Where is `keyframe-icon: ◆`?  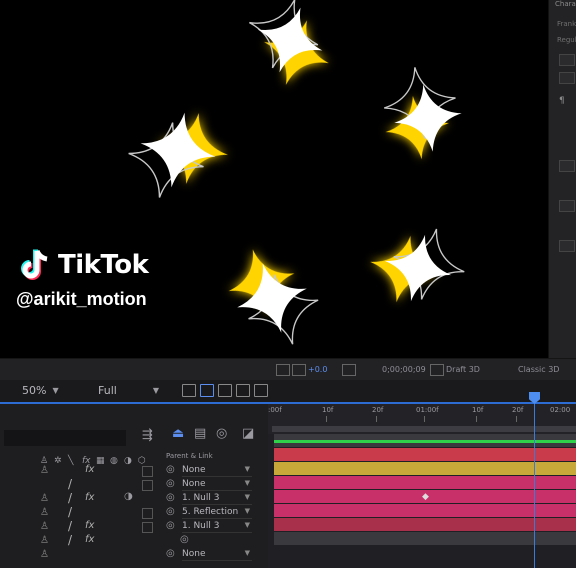 keyframe-icon: ◆ is located at coordinates (425, 497).